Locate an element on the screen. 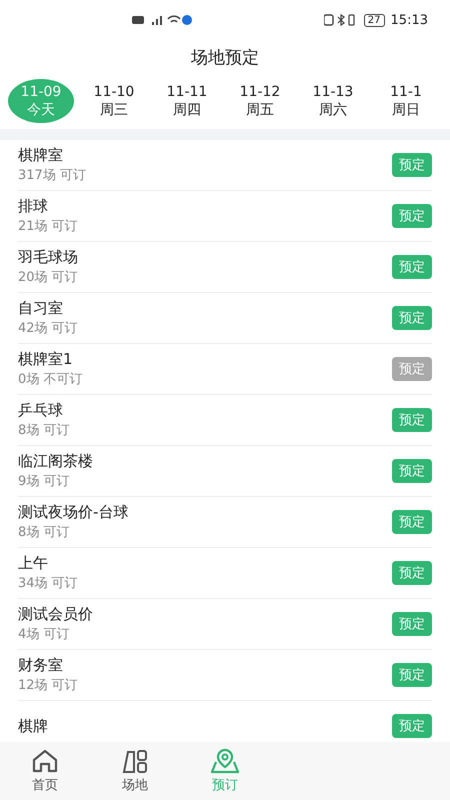  home-icon is located at coordinates (45, 761).